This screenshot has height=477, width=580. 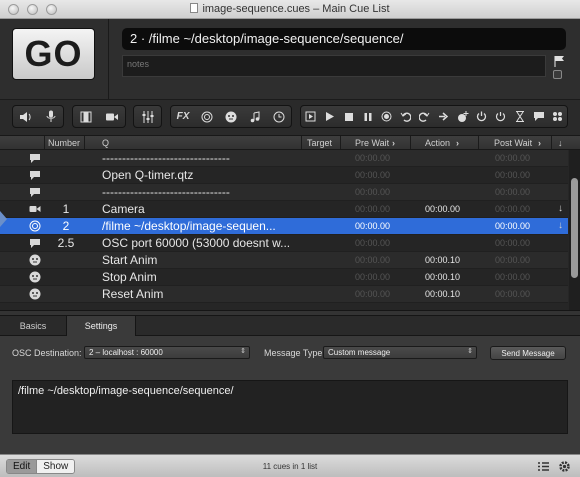 I want to click on audio-group, so click(x=38, y=116).